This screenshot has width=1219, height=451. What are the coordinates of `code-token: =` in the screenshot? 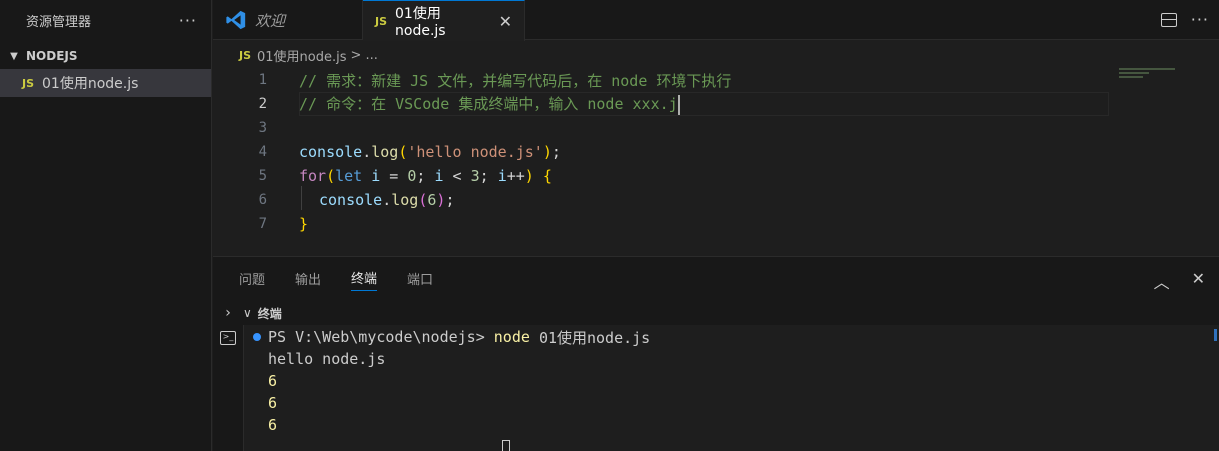 It's located at (394, 176).